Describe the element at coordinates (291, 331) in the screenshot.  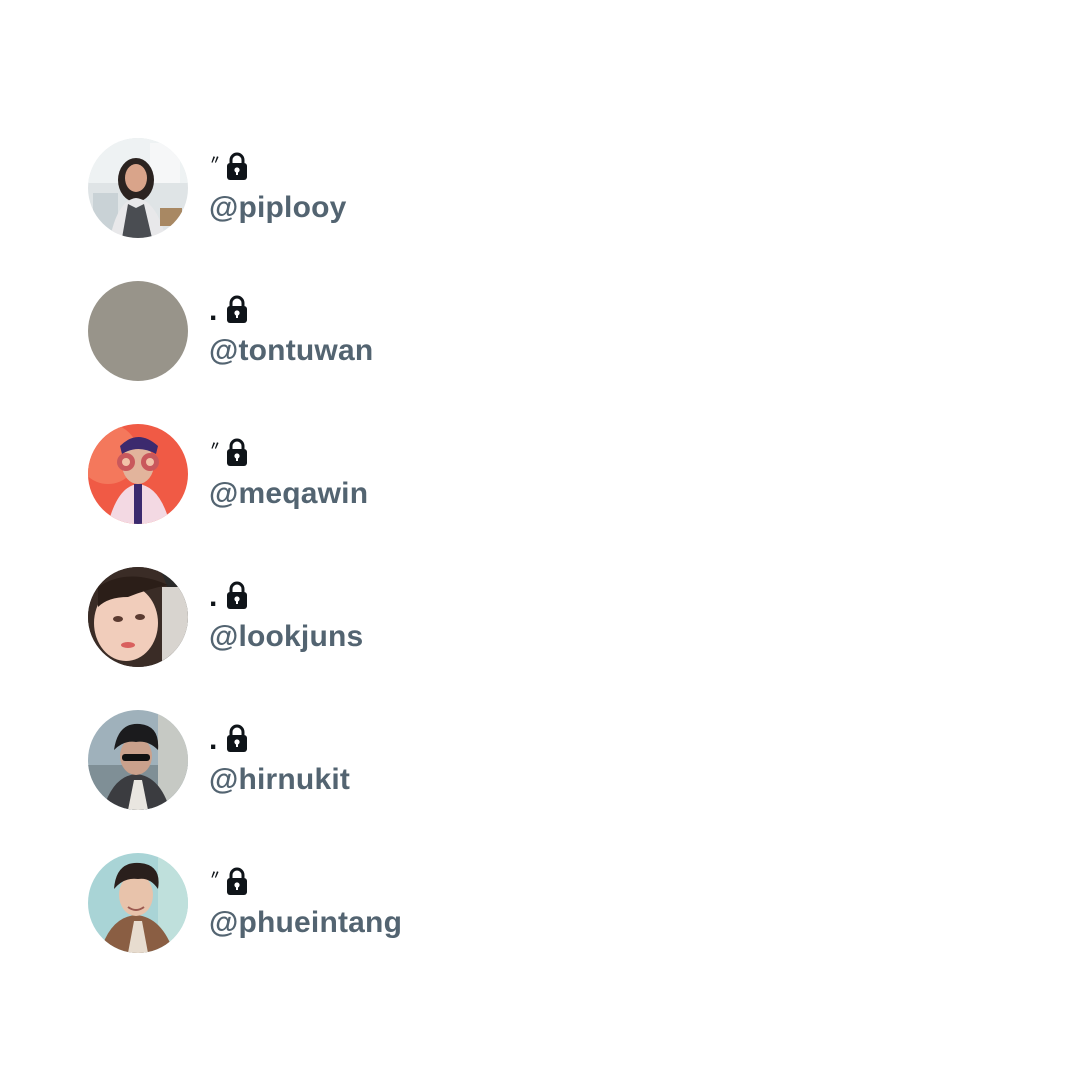
I see `account-info: . @tontuwan` at that location.